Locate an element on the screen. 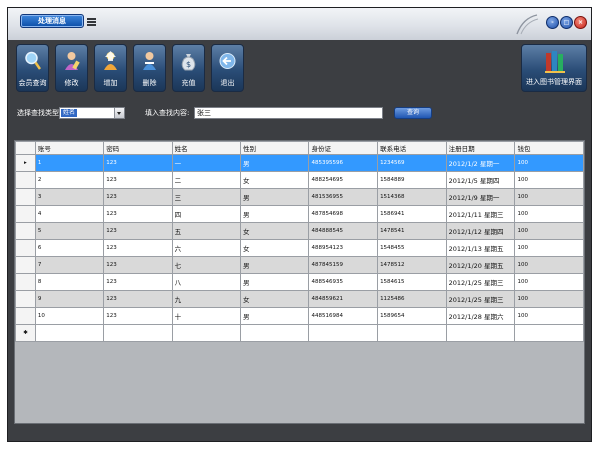 The image size is (600, 450). cell-phone: 1125486 is located at coordinates (412, 299).